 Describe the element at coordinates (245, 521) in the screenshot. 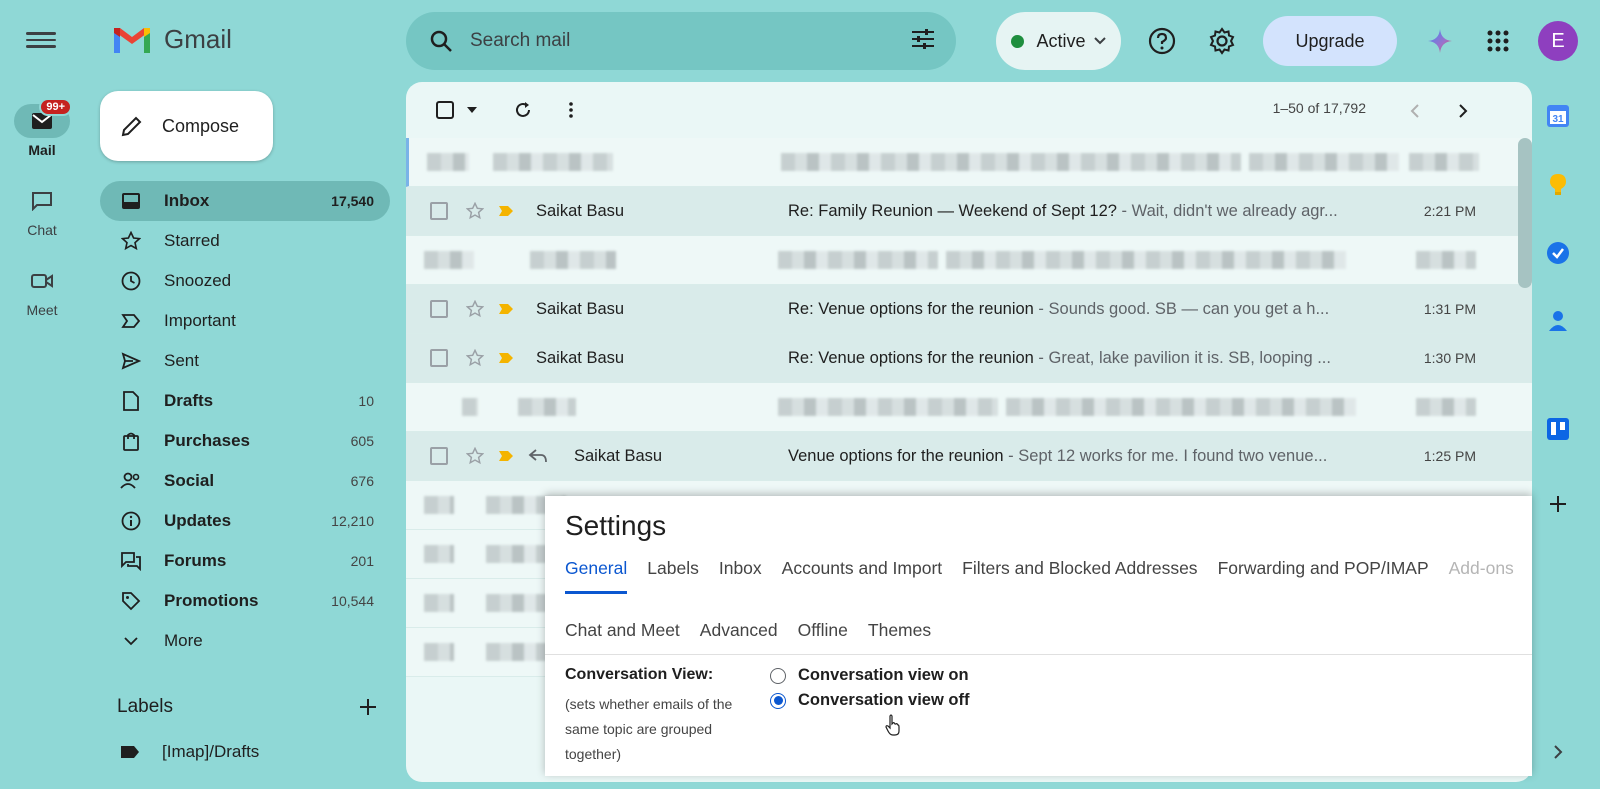

I see `nav-item-updates: Updates 12,210` at that location.